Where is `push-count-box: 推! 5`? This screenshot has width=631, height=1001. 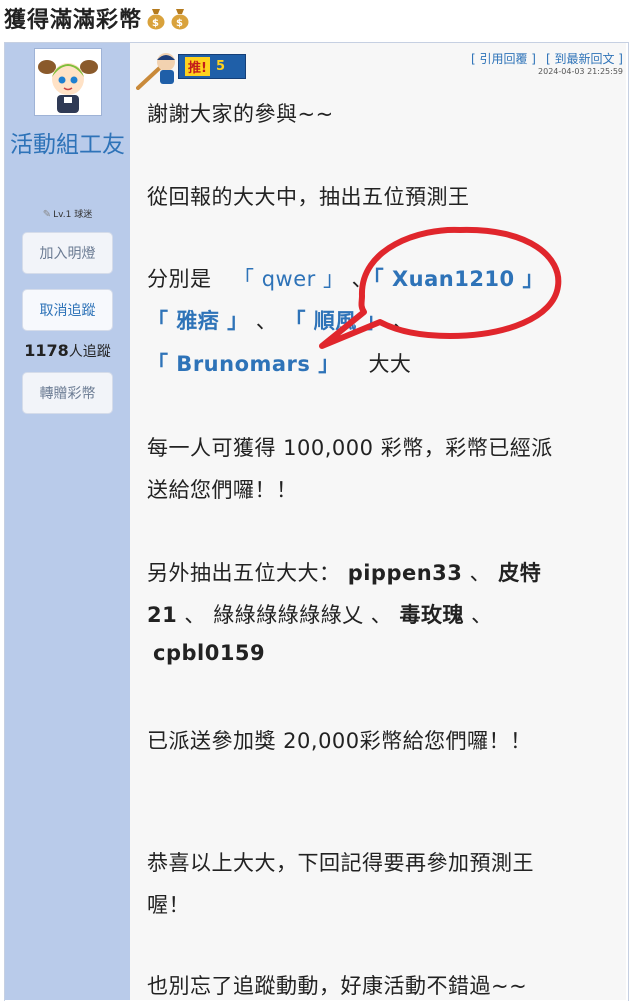 push-count-box: 推! 5 is located at coordinates (212, 66).